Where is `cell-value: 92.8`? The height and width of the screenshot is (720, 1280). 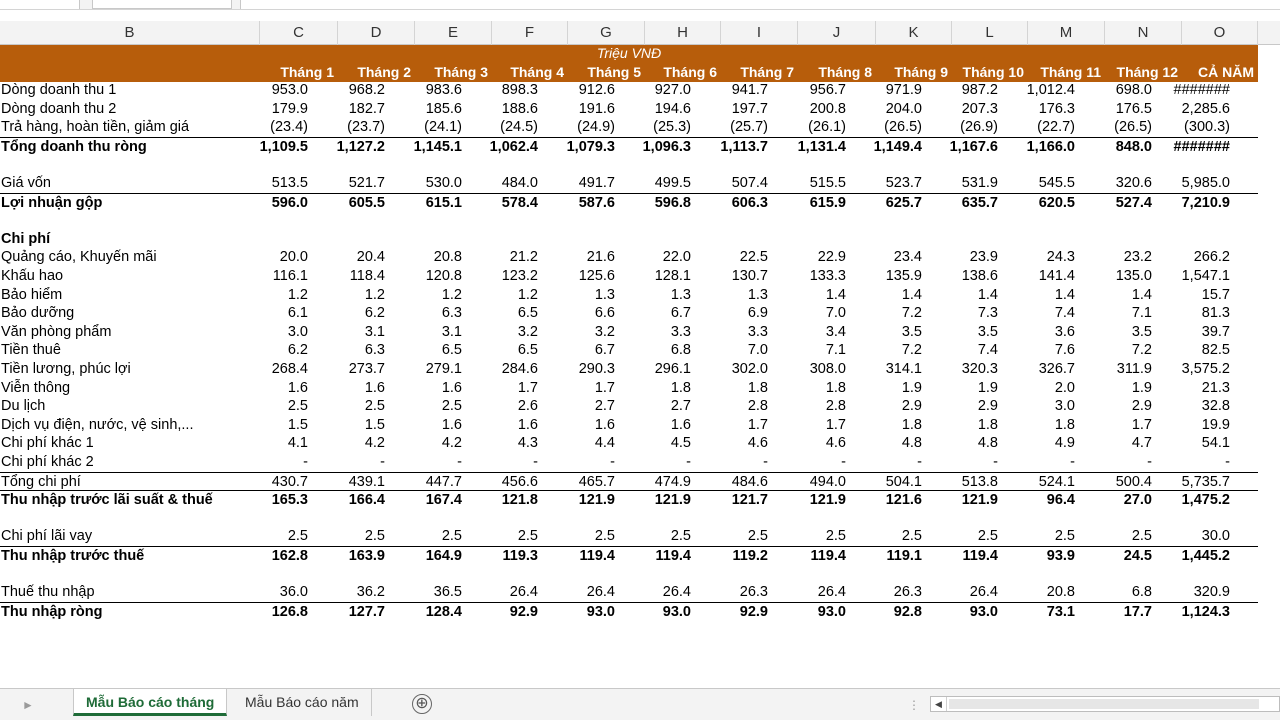
cell-value: 92.8 is located at coordinates (908, 612).